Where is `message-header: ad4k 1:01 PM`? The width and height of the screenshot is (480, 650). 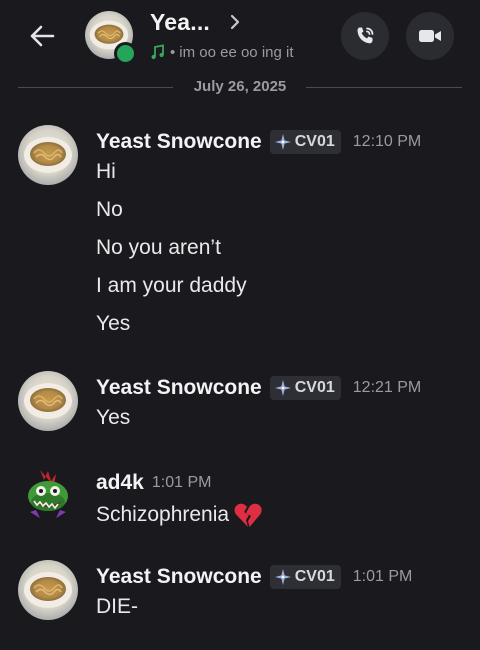 message-header: ad4k 1:01 PM is located at coordinates (153, 483).